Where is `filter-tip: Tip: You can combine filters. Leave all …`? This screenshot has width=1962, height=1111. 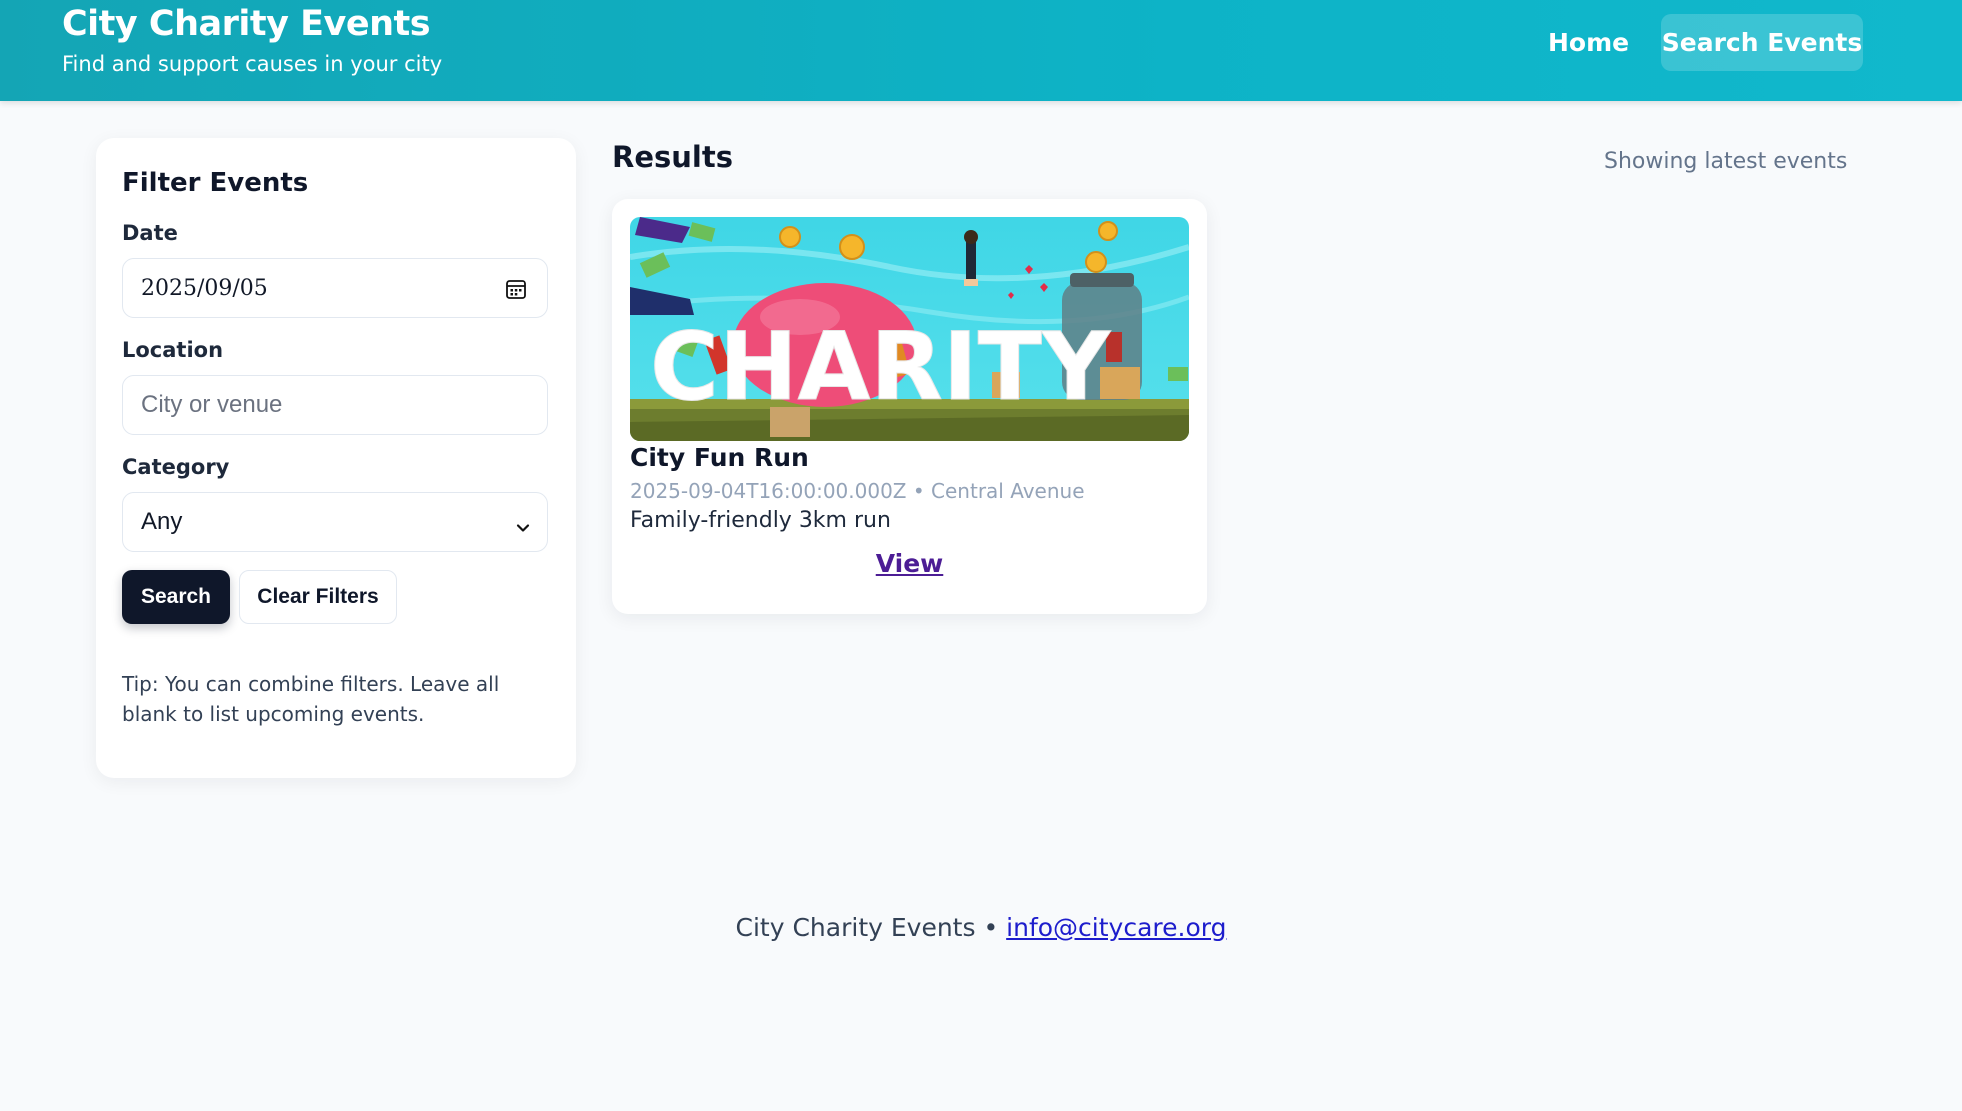
filter-tip: Tip: You can combine filters. Leave all … is located at coordinates (311, 699).